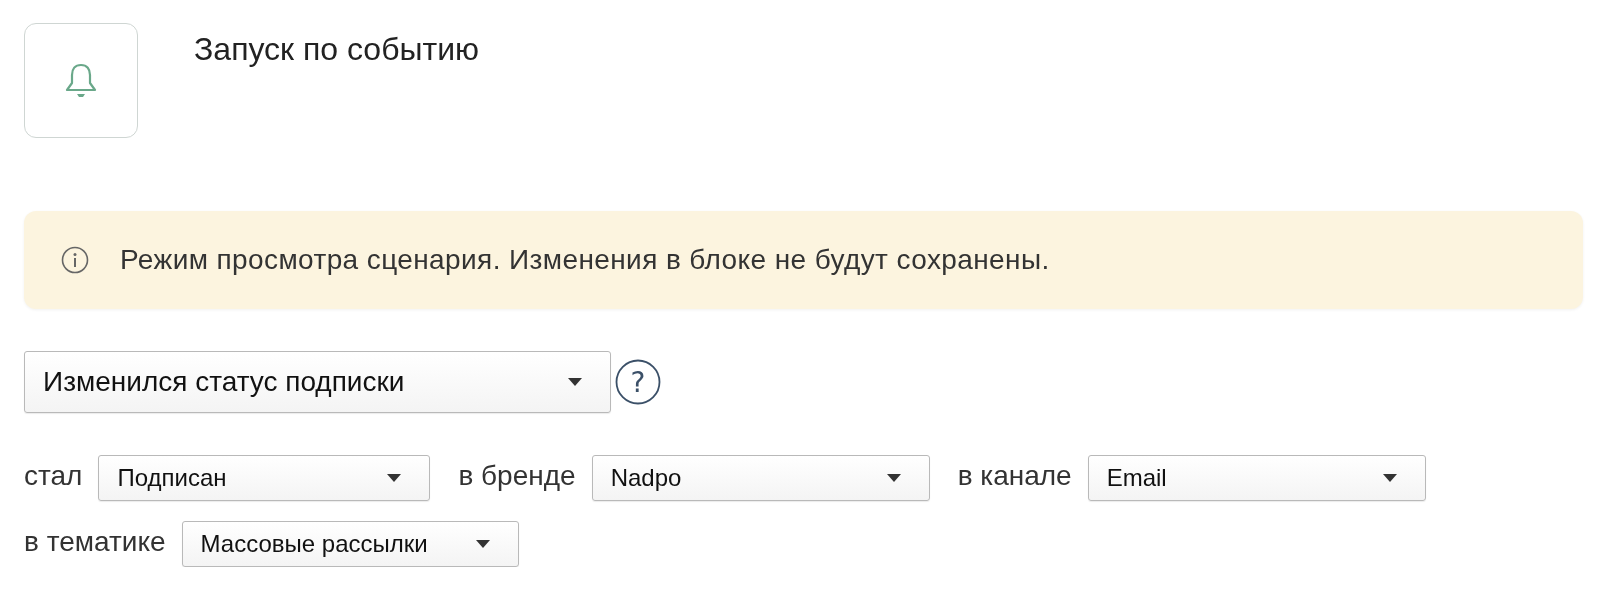  Describe the element at coordinates (585, 260) in the screenshot. I see `notice-text: Режим просмотра сценария. Изменения в блоке не будут сохранены.` at that location.